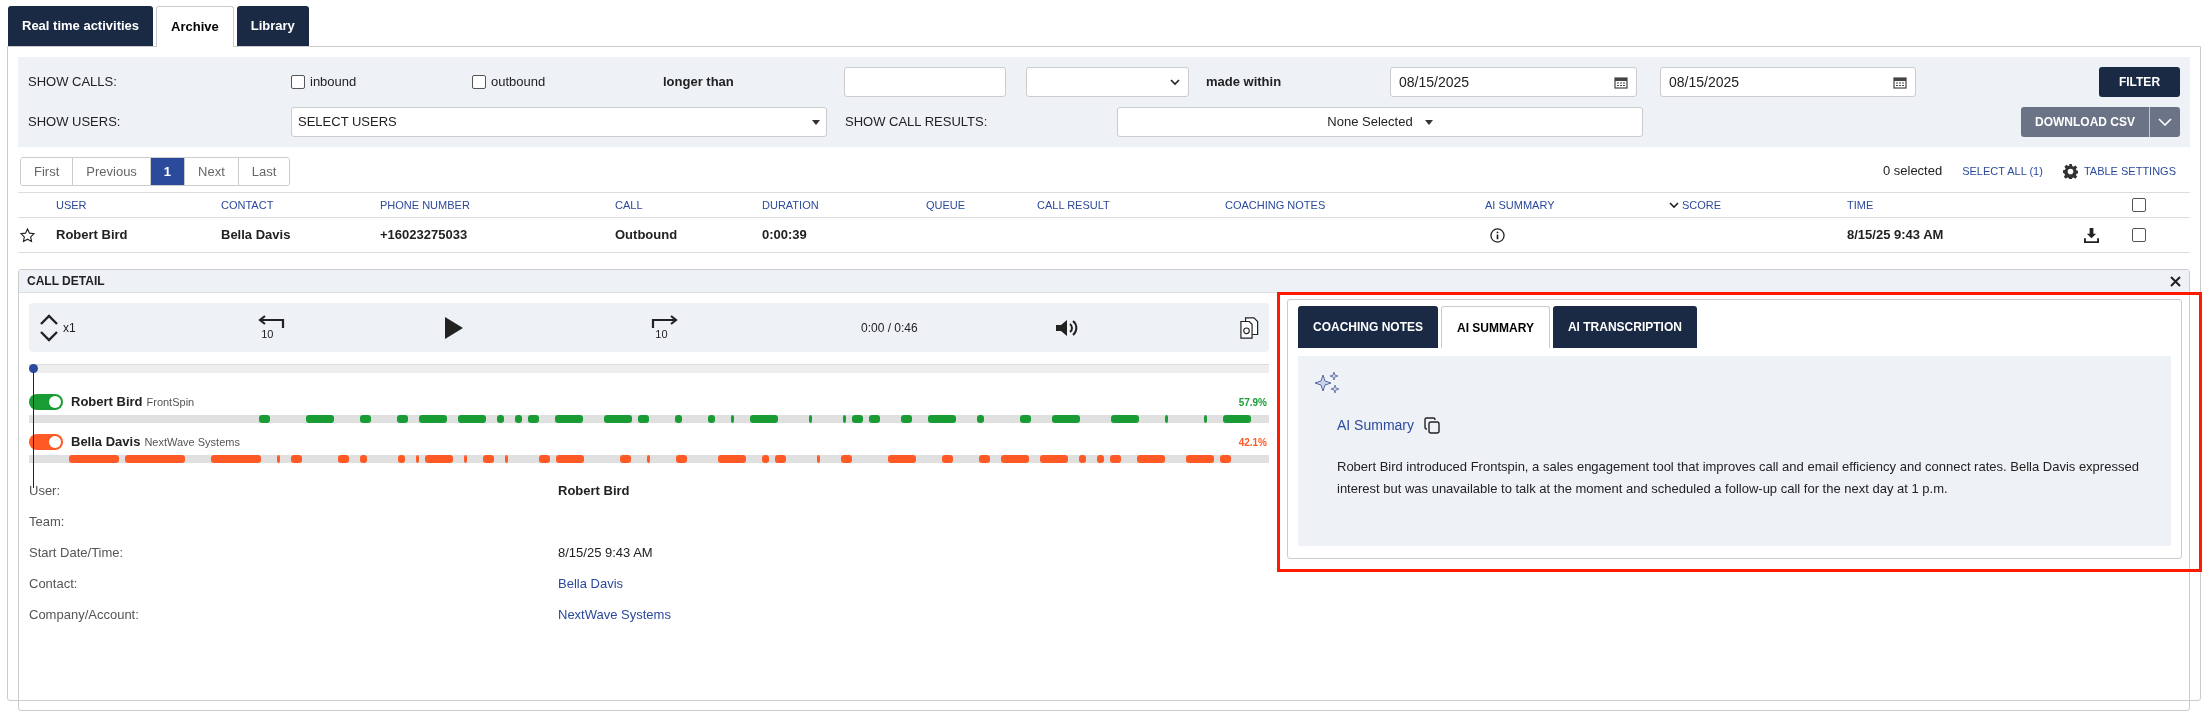 The width and height of the screenshot is (2208, 715). What do you see at coordinates (73, 82) in the screenshot?
I see `filter-label: SHOW CALLS:` at bounding box center [73, 82].